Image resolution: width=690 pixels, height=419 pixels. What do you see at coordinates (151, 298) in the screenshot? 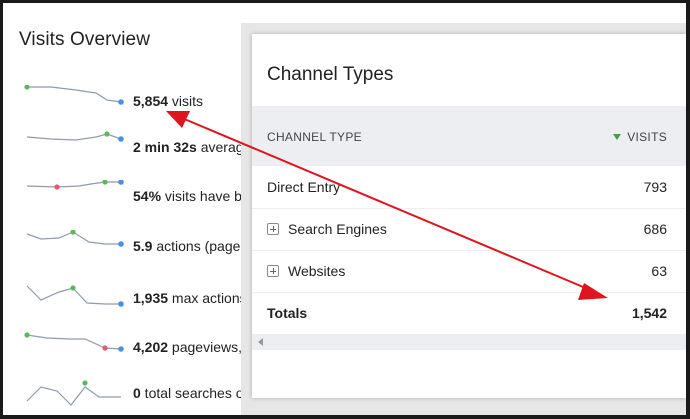
I see `metric-value: 1,935` at bounding box center [151, 298].